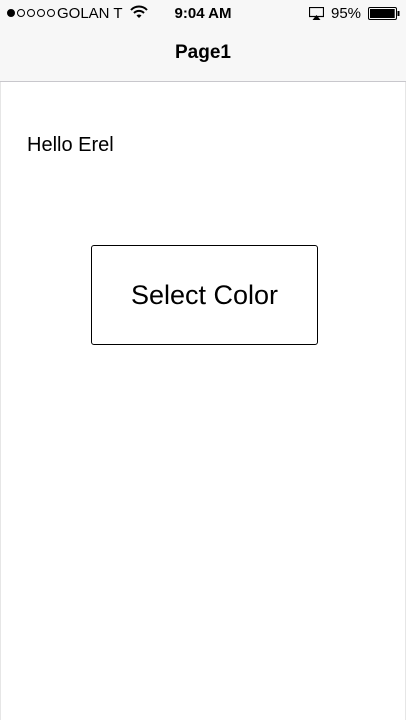 The width and height of the screenshot is (406, 720). I want to click on top-bar: GOLAN T 9:04 AM 95% Page1, so click(203, 41).